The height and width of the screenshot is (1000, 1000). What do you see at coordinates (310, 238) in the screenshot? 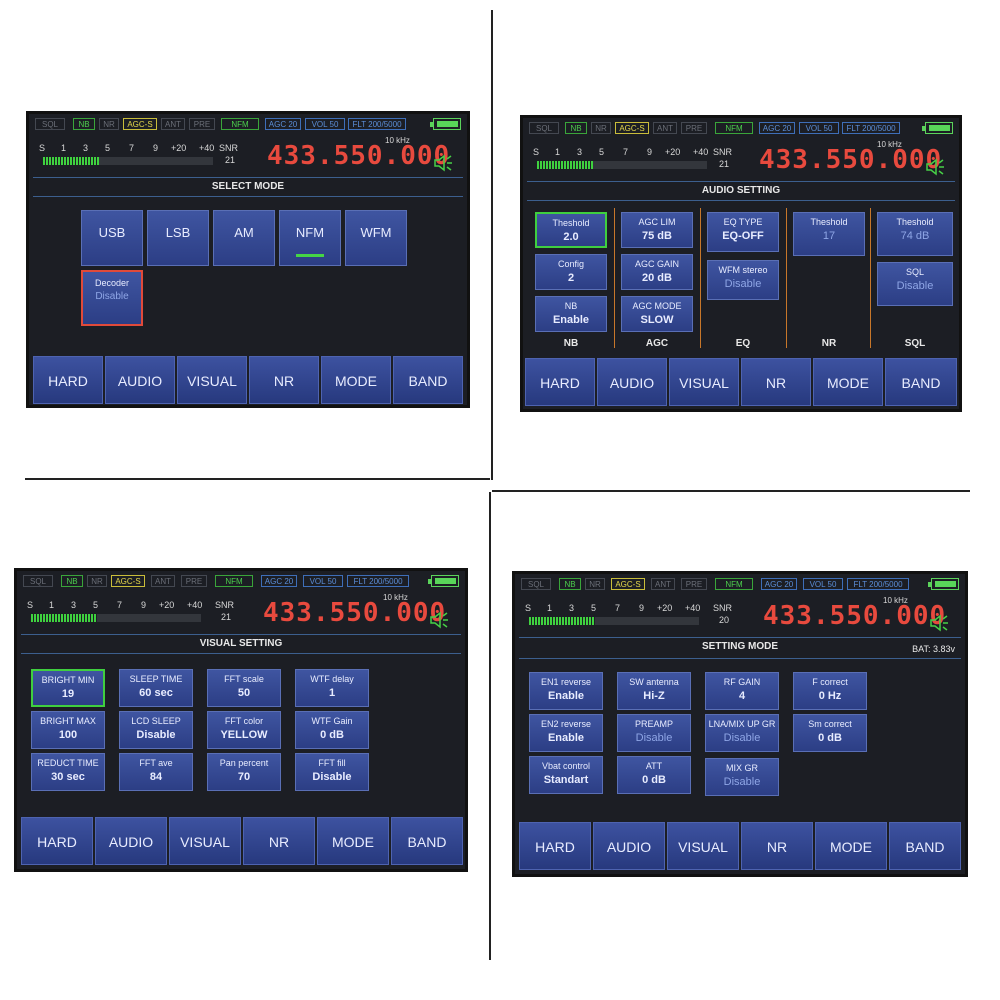
I see `mode-button-nfm: NFM` at bounding box center [310, 238].